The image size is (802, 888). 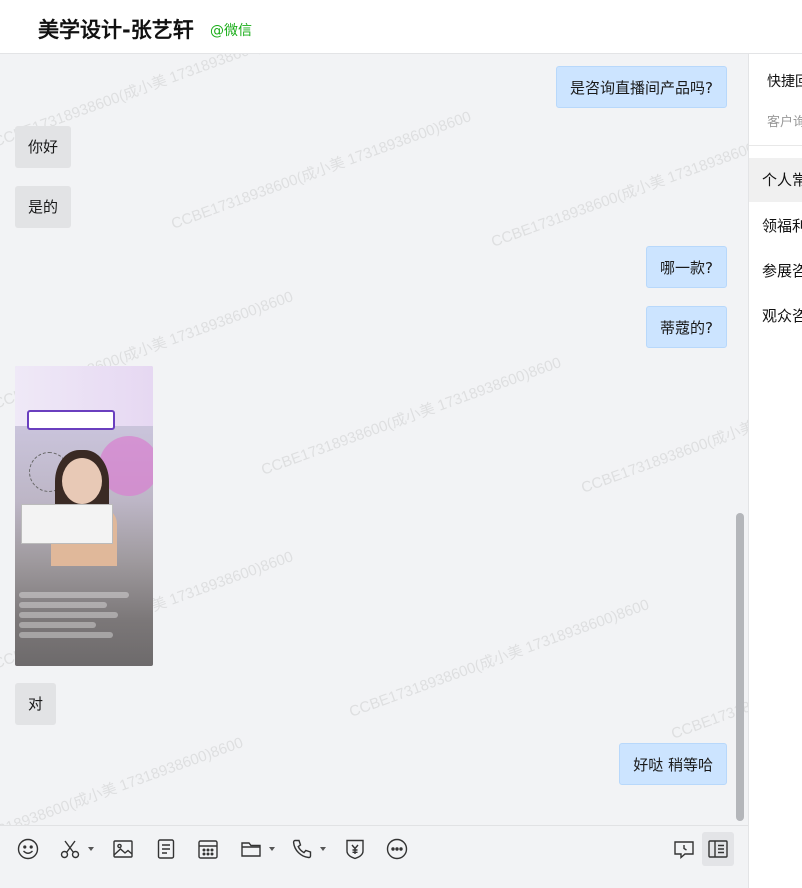 I want to click on message-bubble-outgoing: 好哒 稍等哈, so click(x=673, y=764).